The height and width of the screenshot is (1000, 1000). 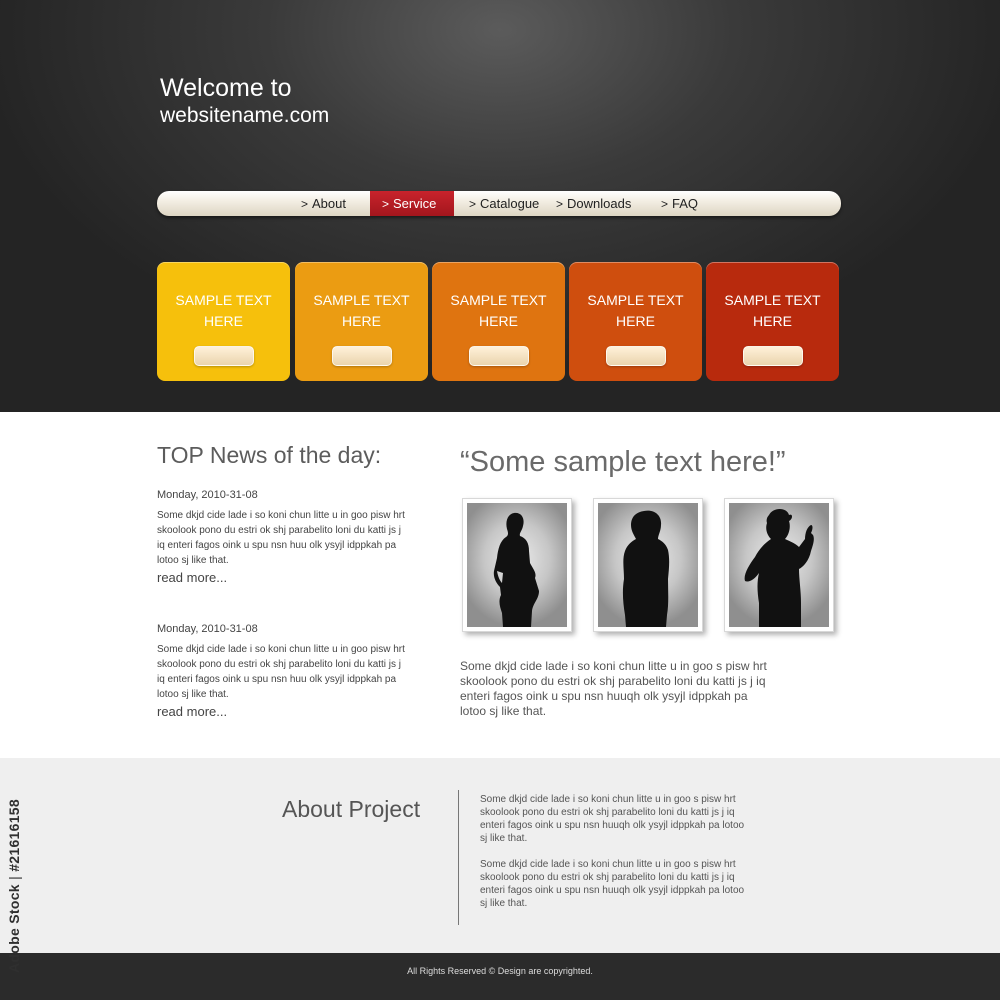 I want to click on feature-card-1: SAMPLE TEXT HERE, so click(x=223, y=321).